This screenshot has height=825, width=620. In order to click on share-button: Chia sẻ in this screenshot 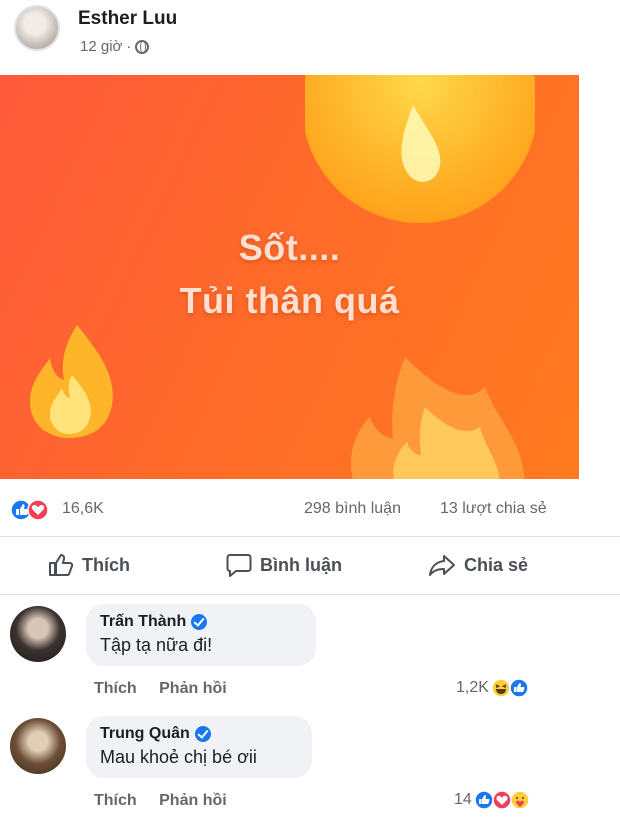, I will do `click(478, 565)`.